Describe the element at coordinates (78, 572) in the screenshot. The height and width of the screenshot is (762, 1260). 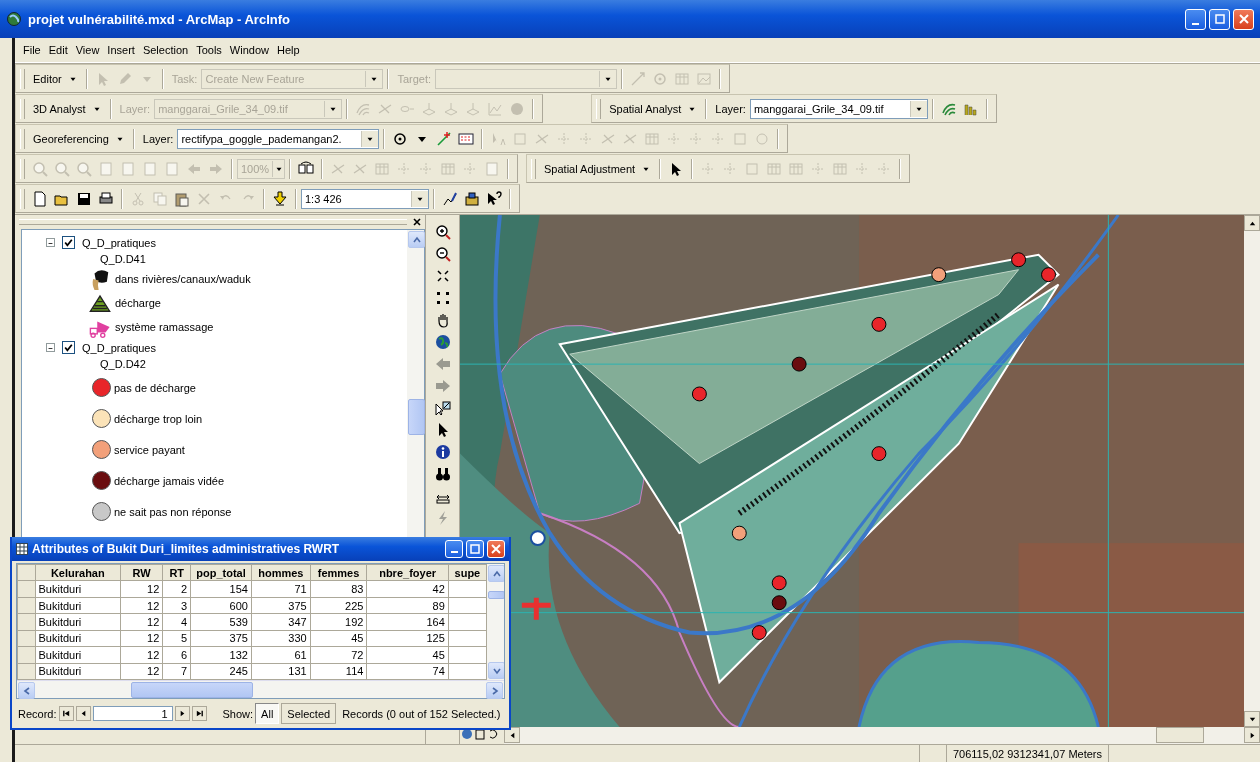
I see `column-header: Kelurahan` at that location.